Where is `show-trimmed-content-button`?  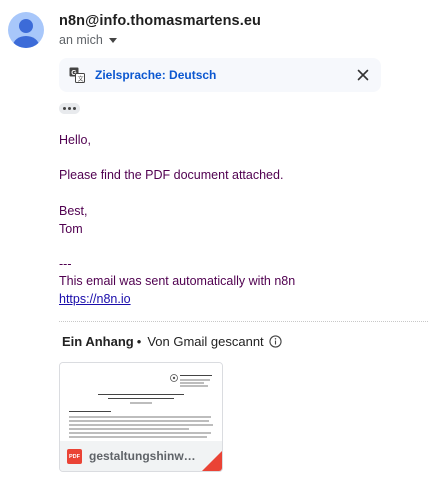 show-trimmed-content-button is located at coordinates (69, 108).